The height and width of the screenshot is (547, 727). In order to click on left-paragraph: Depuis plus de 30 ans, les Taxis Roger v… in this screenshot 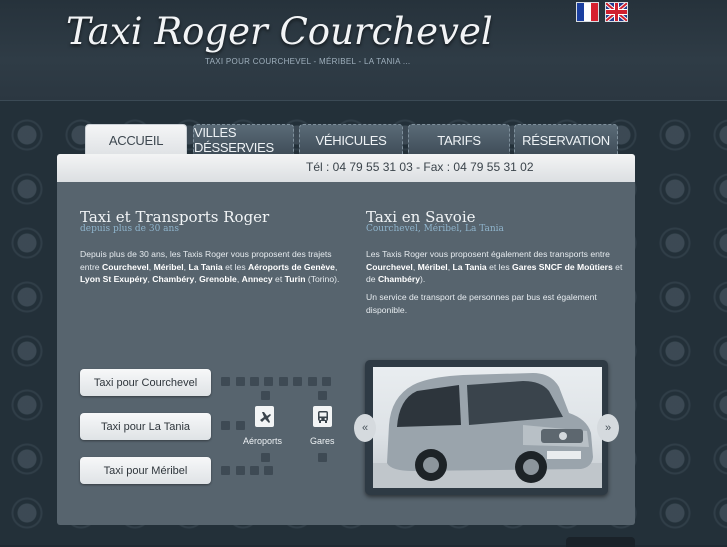, I will do `click(210, 266)`.